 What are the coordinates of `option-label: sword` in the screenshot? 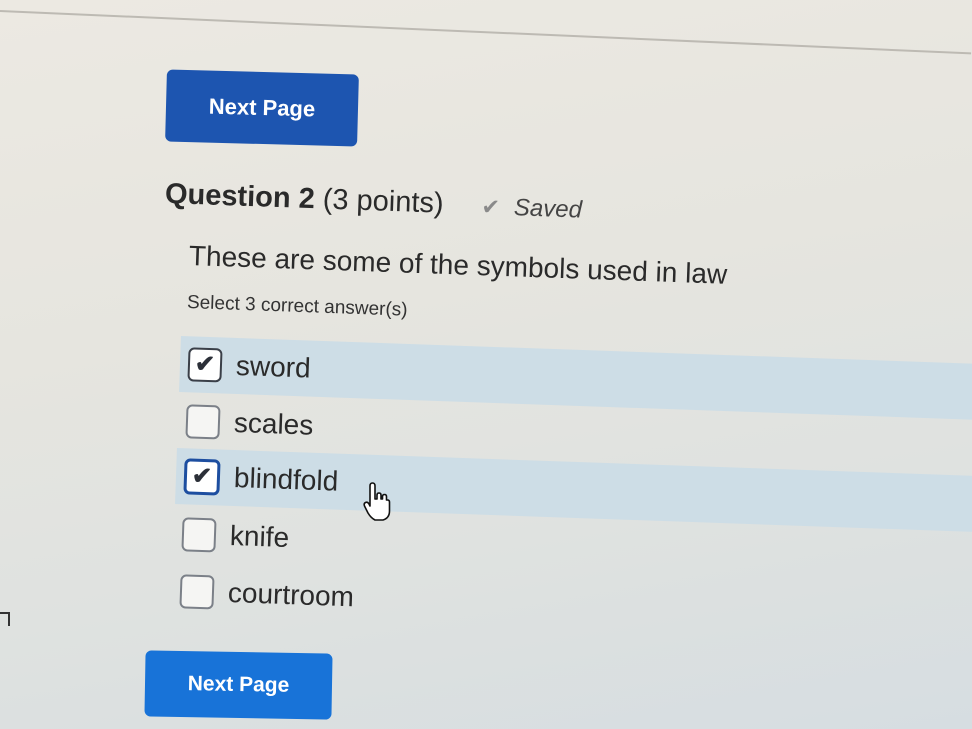 It's located at (273, 366).